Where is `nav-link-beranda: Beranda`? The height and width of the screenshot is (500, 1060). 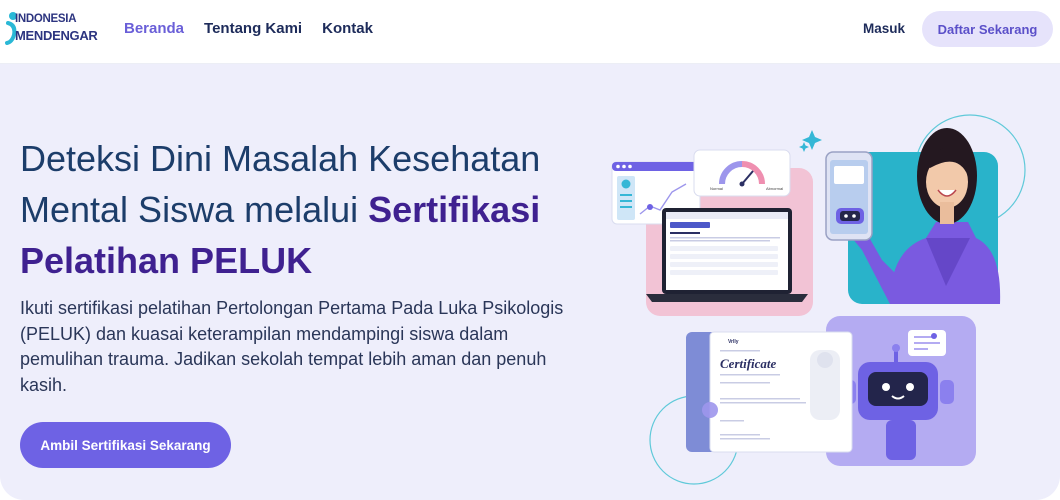 nav-link-beranda: Beranda is located at coordinates (154, 28).